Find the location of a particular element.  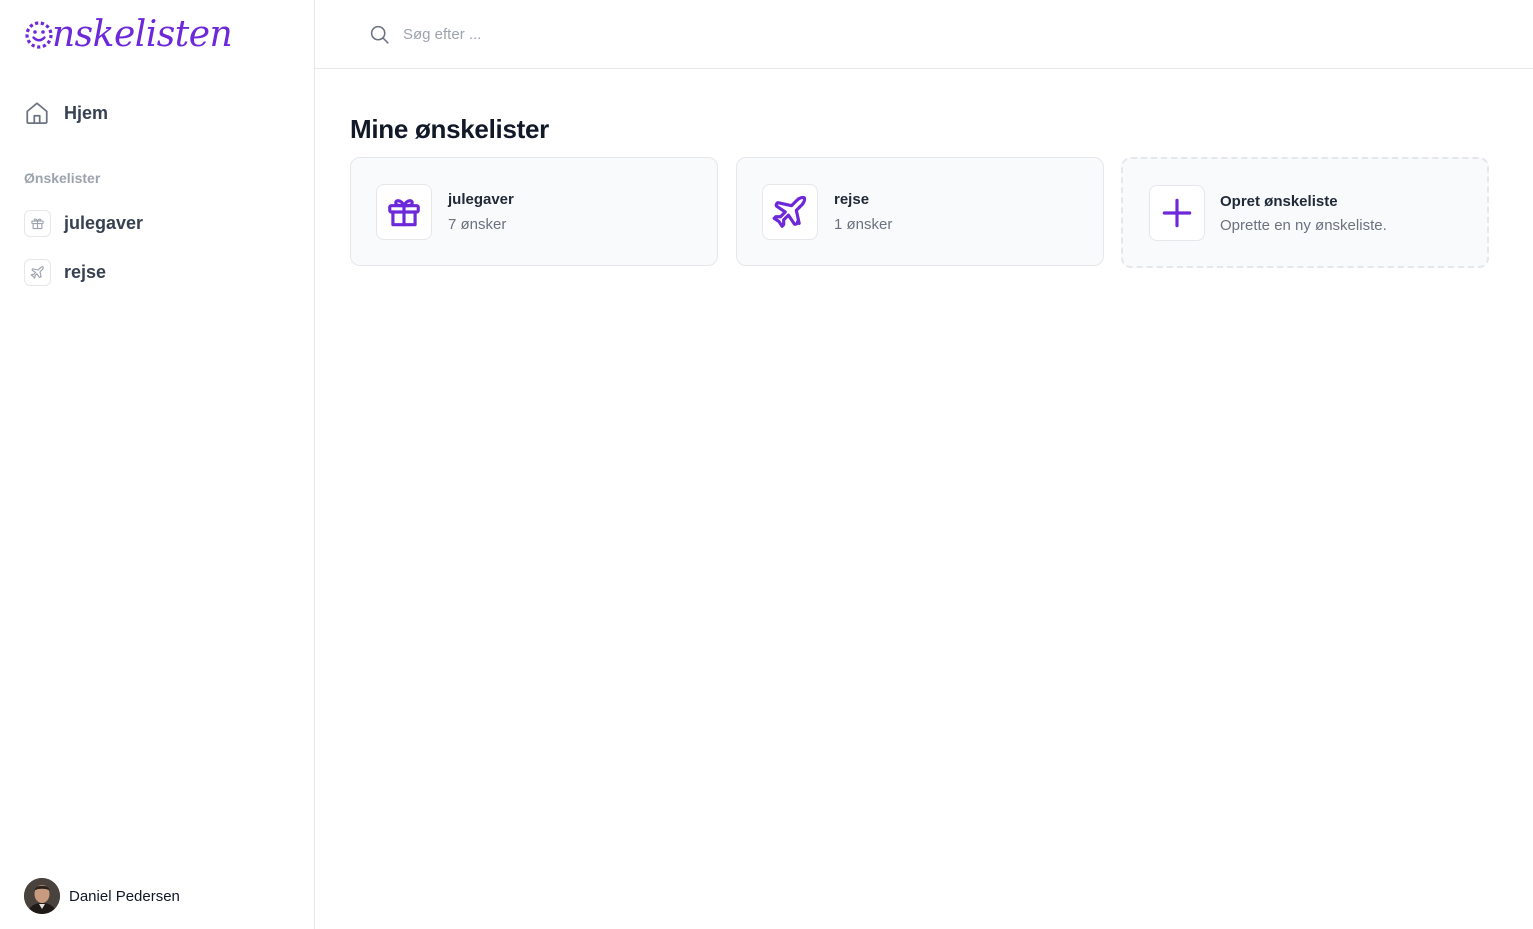

card-subtitle: 1 ønsker is located at coordinates (863, 224).